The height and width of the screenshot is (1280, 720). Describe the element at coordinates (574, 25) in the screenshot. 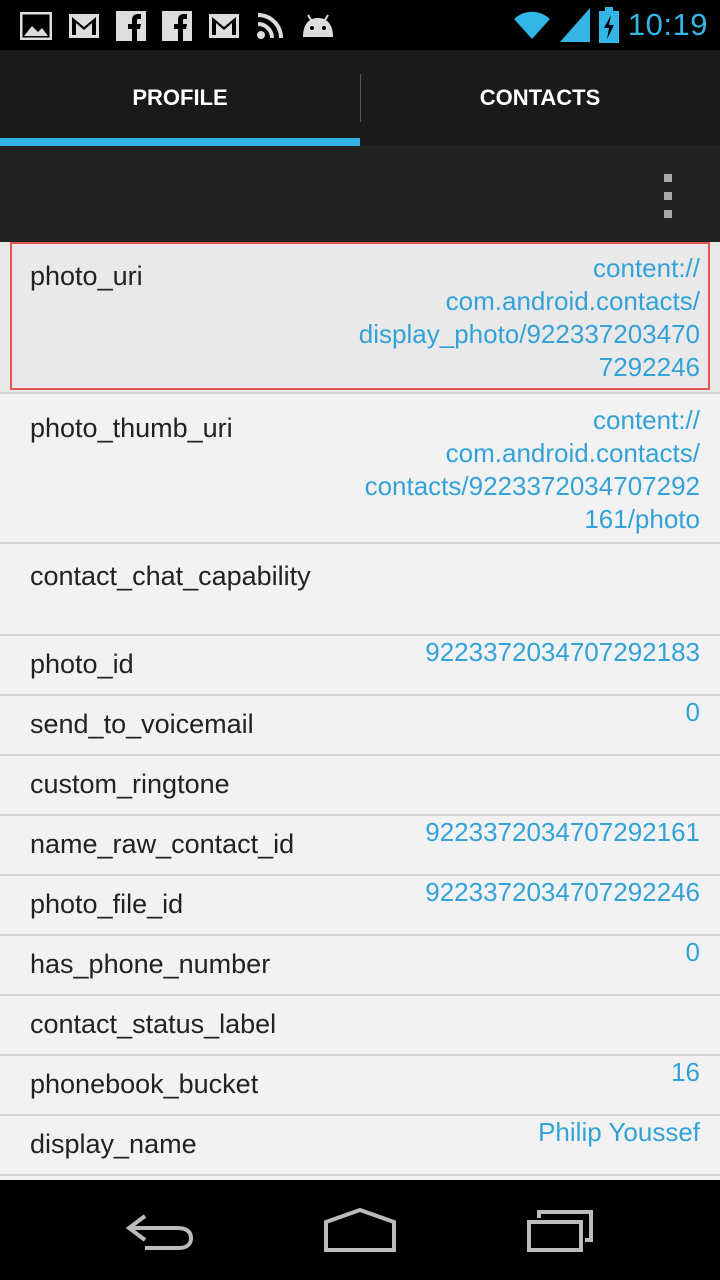

I see `signal-icon` at that location.